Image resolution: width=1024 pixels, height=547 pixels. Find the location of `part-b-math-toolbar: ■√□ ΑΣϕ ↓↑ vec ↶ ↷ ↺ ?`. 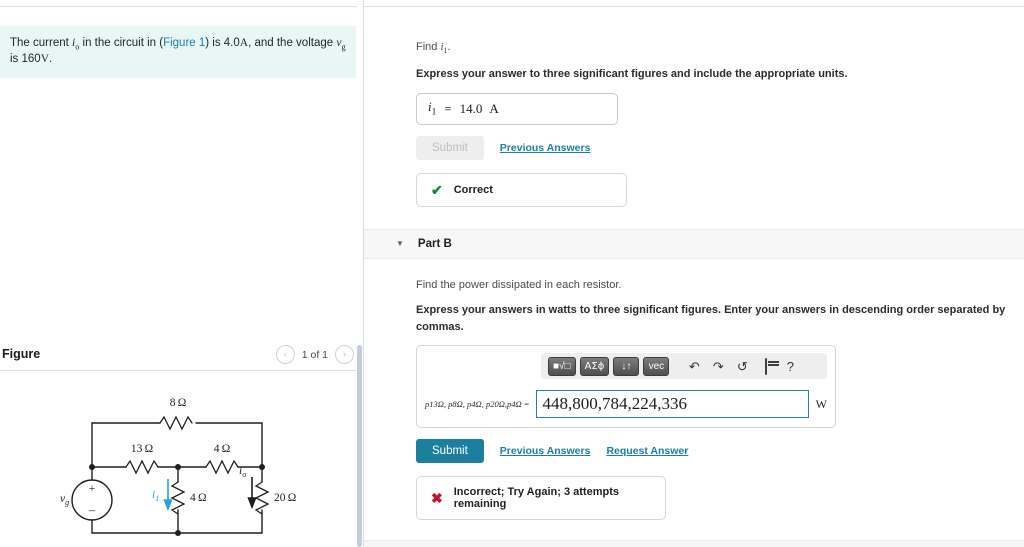

part-b-math-toolbar: ■√□ ΑΣϕ ↓↑ vec ↶ ↷ ↺ ? is located at coordinates (684, 366).